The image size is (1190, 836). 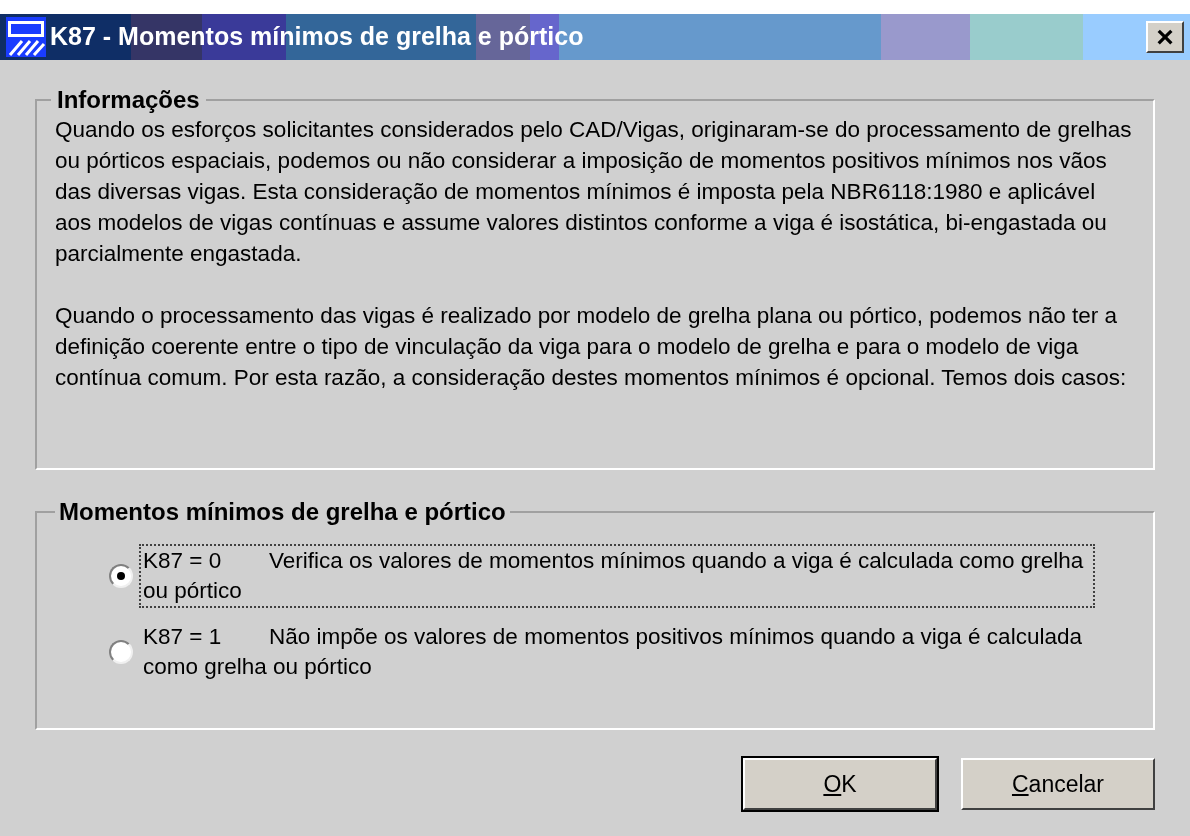 I want to click on window-title: K87 - Momentos mínimos de grelha e pórtico, so click(x=317, y=37).